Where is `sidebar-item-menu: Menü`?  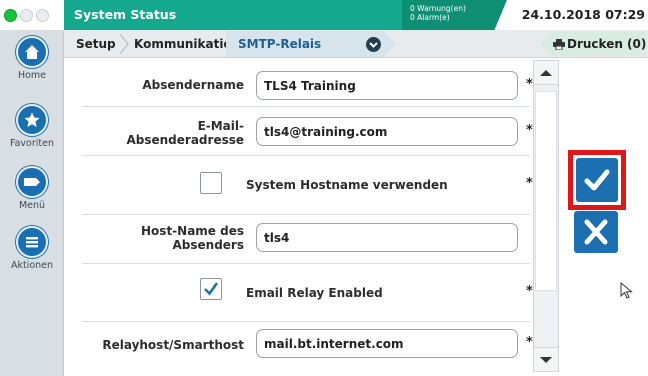 sidebar-item-menu: Menü is located at coordinates (32, 190).